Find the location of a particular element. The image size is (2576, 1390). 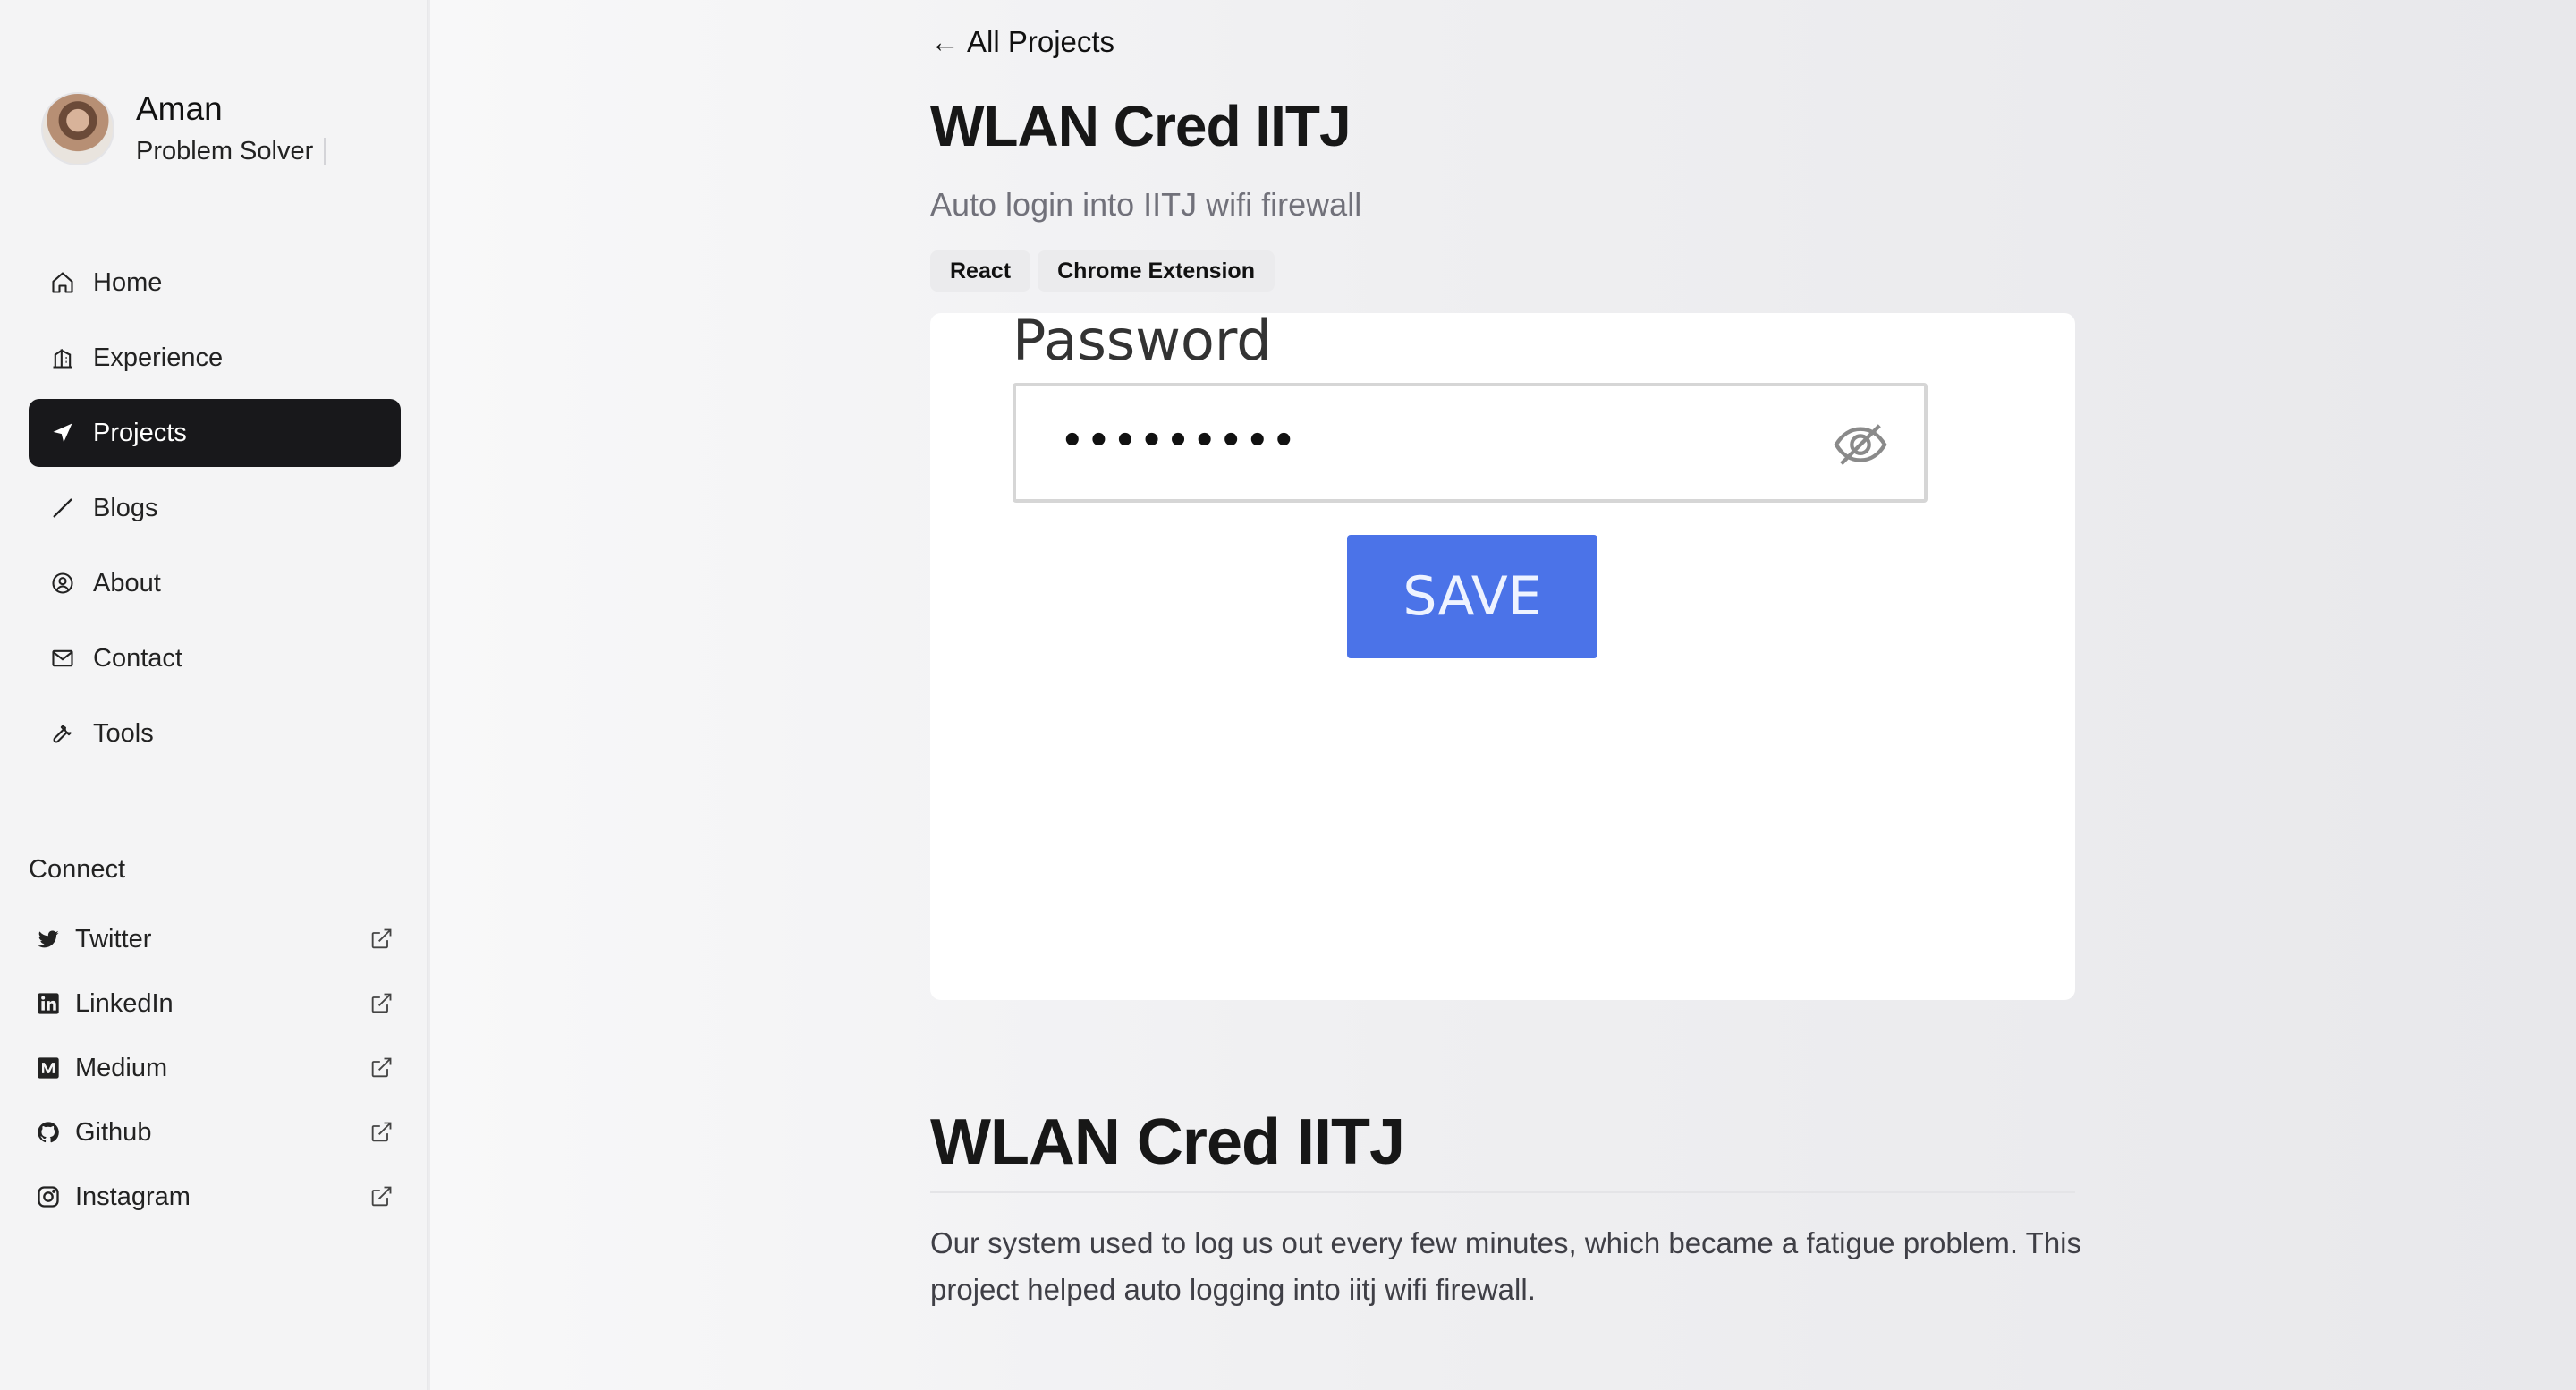

mail-icon is located at coordinates (62, 658).